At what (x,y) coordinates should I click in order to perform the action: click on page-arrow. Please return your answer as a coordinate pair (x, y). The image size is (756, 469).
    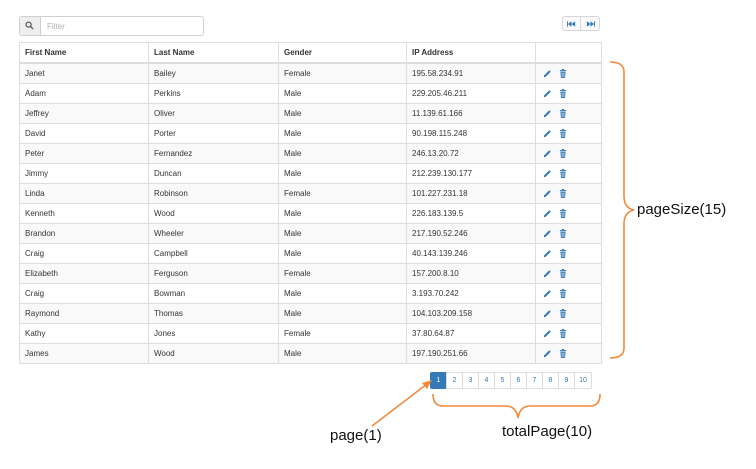
    Looking at the image, I should click on (399, 405).